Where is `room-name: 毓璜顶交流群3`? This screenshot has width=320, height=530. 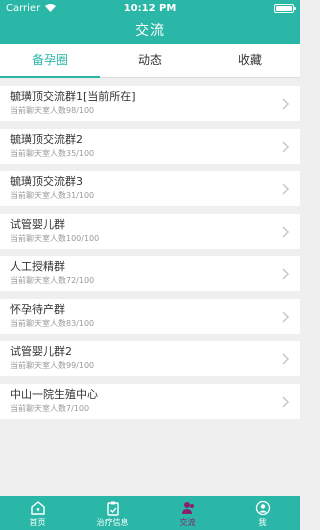 room-name: 毓璜顶交流群3 is located at coordinates (46, 181).